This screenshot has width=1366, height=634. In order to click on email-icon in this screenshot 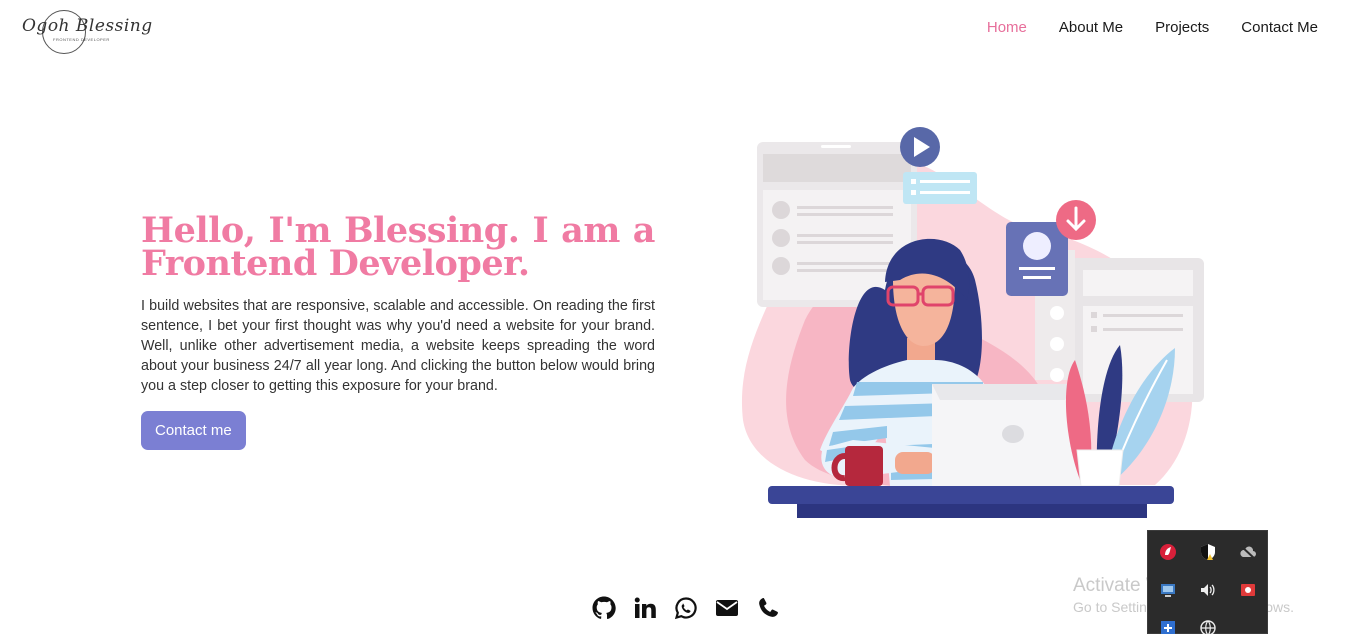, I will do `click(727, 608)`.